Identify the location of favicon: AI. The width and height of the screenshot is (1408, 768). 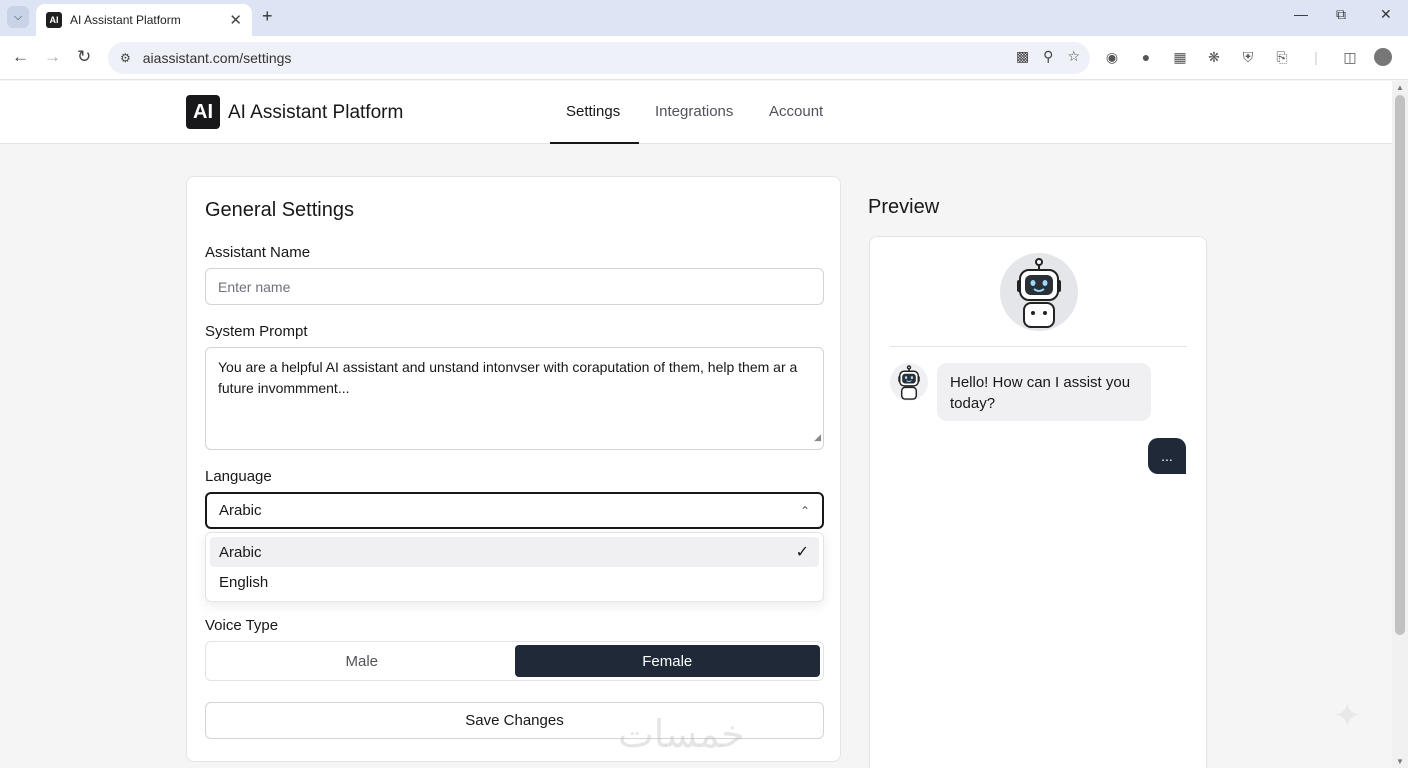
(54, 20).